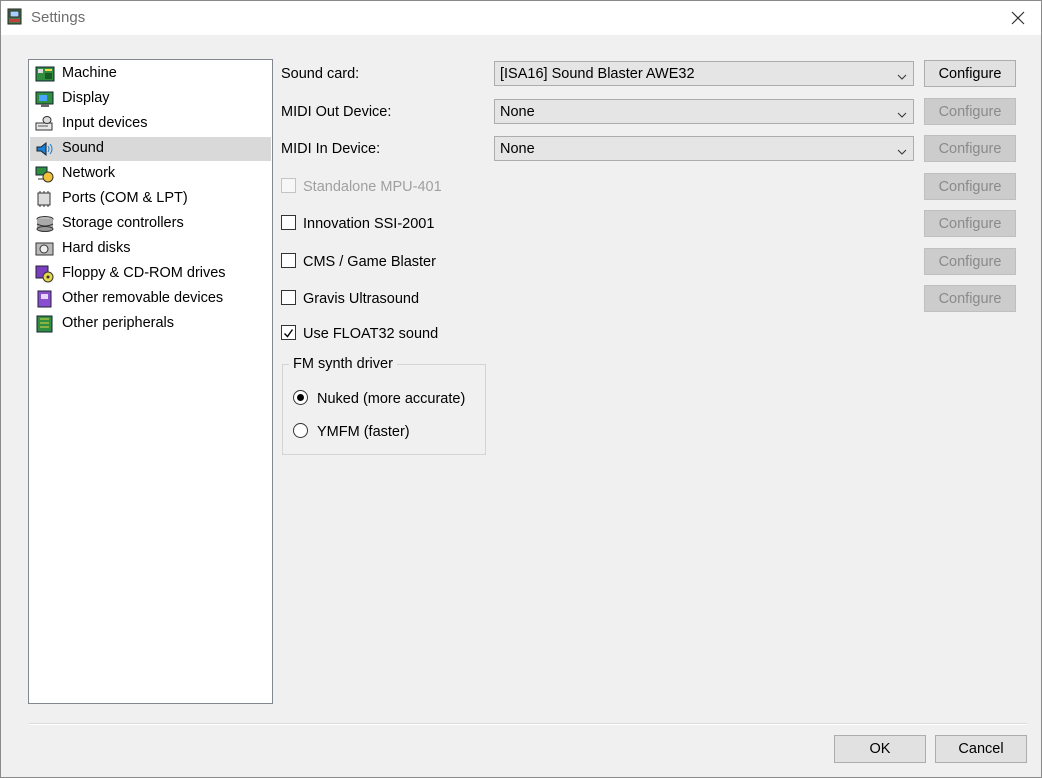  Describe the element at coordinates (89, 73) in the screenshot. I see `category-label: Machine` at that location.